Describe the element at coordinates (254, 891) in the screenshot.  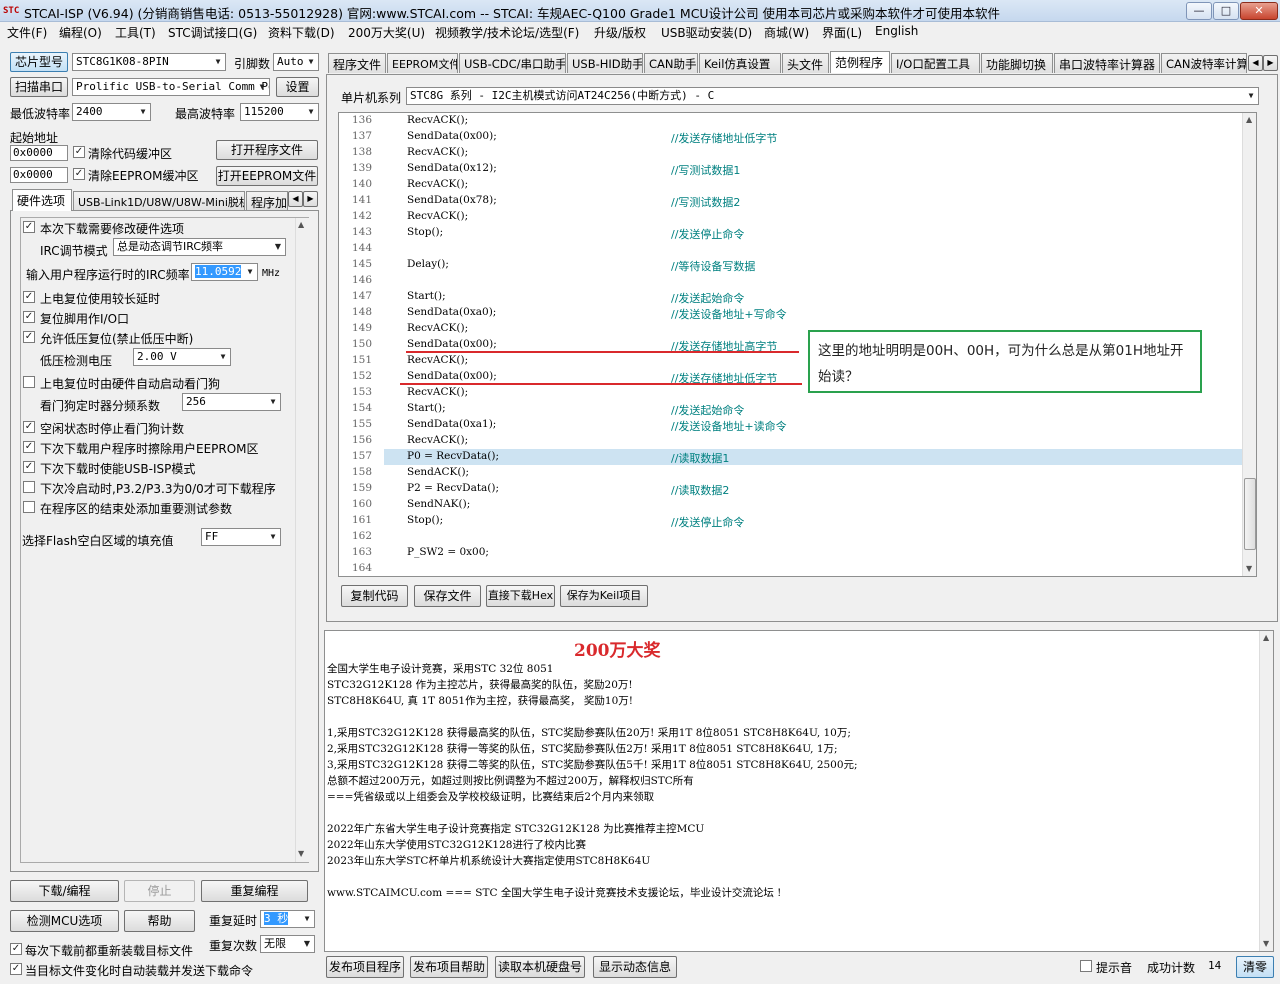
I see `repeat-program-button: 重复编程` at that location.